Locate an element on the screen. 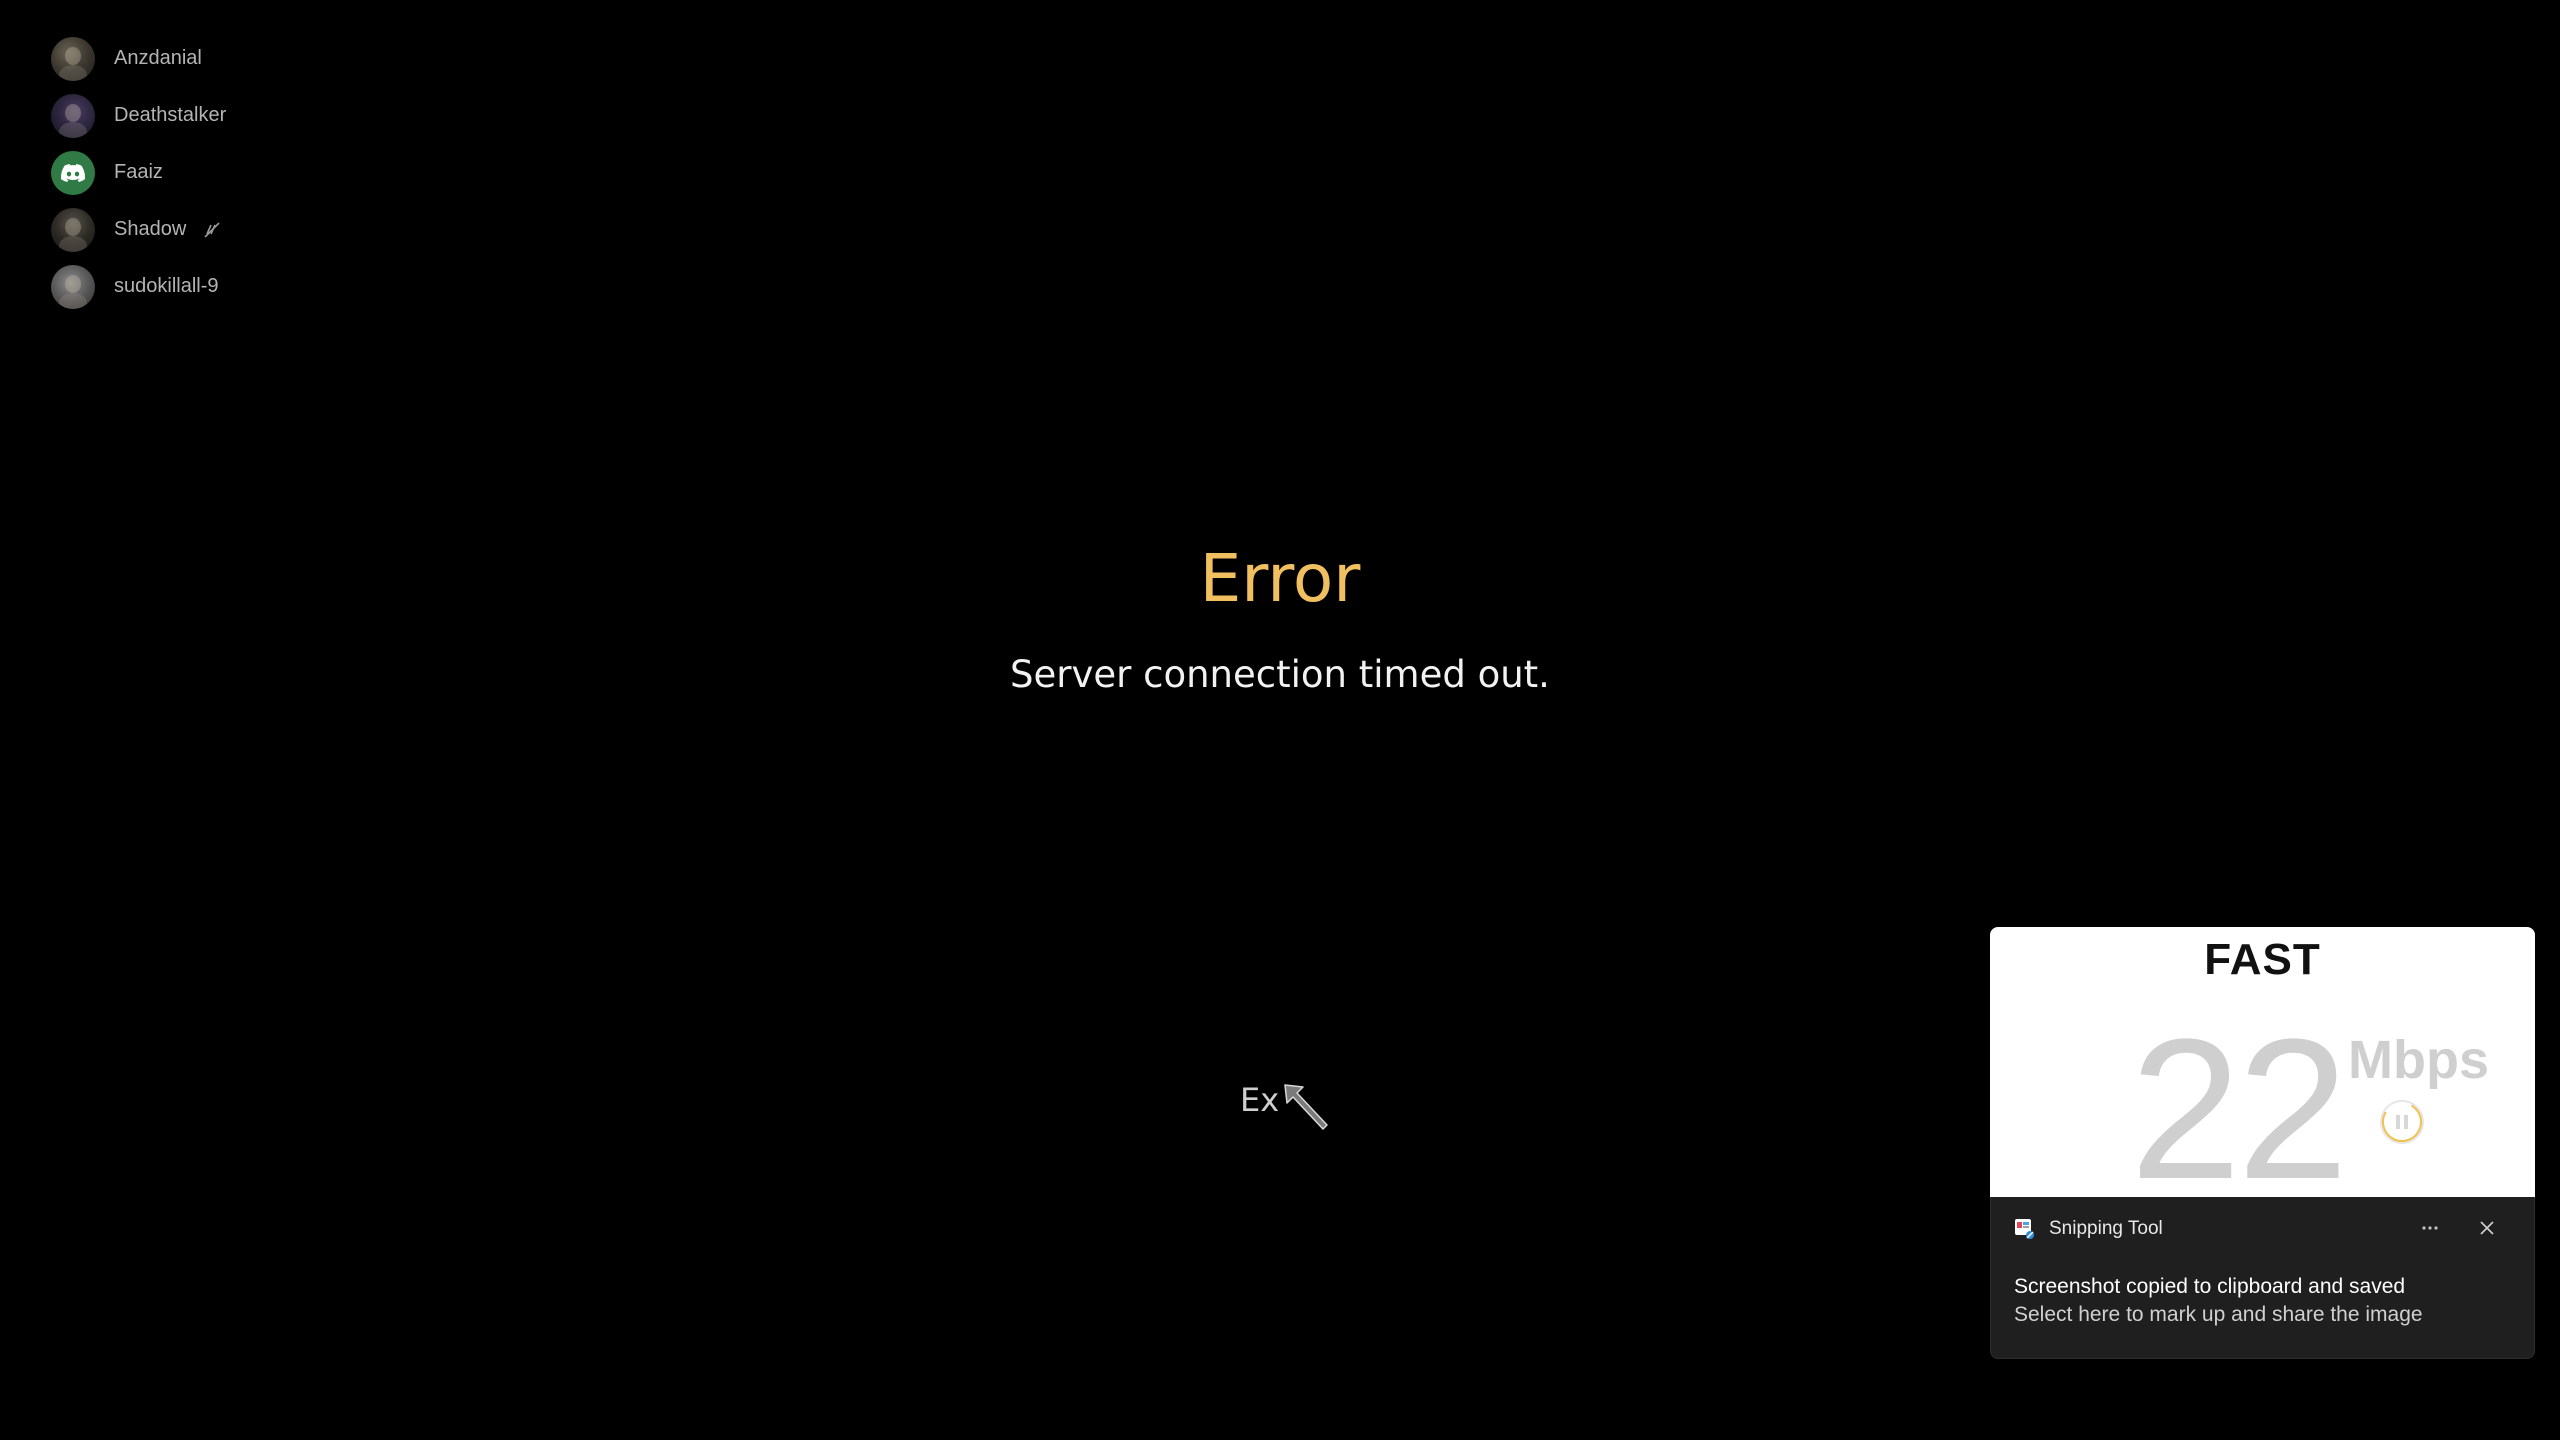 This screenshot has height=1440, width=2560. more-options-icon is located at coordinates (2430, 1228).